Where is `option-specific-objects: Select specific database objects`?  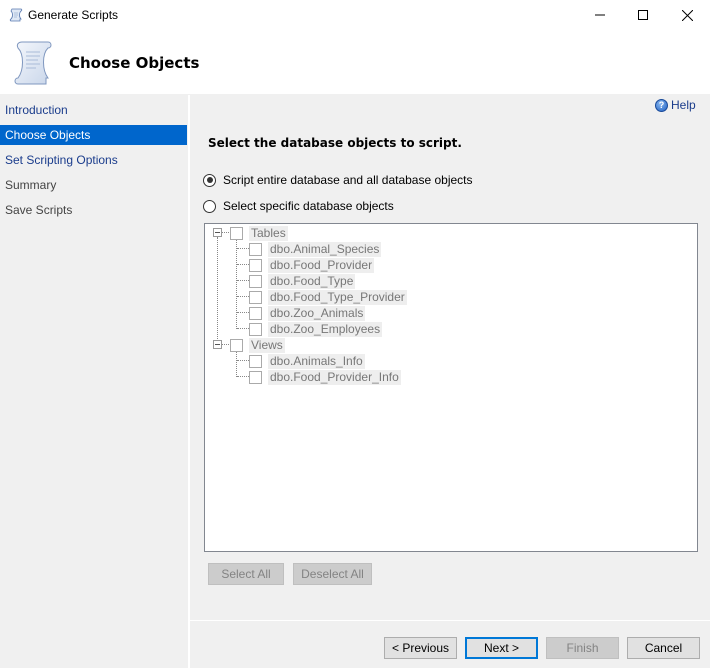
option-specific-objects: Select specific database objects is located at coordinates (298, 206).